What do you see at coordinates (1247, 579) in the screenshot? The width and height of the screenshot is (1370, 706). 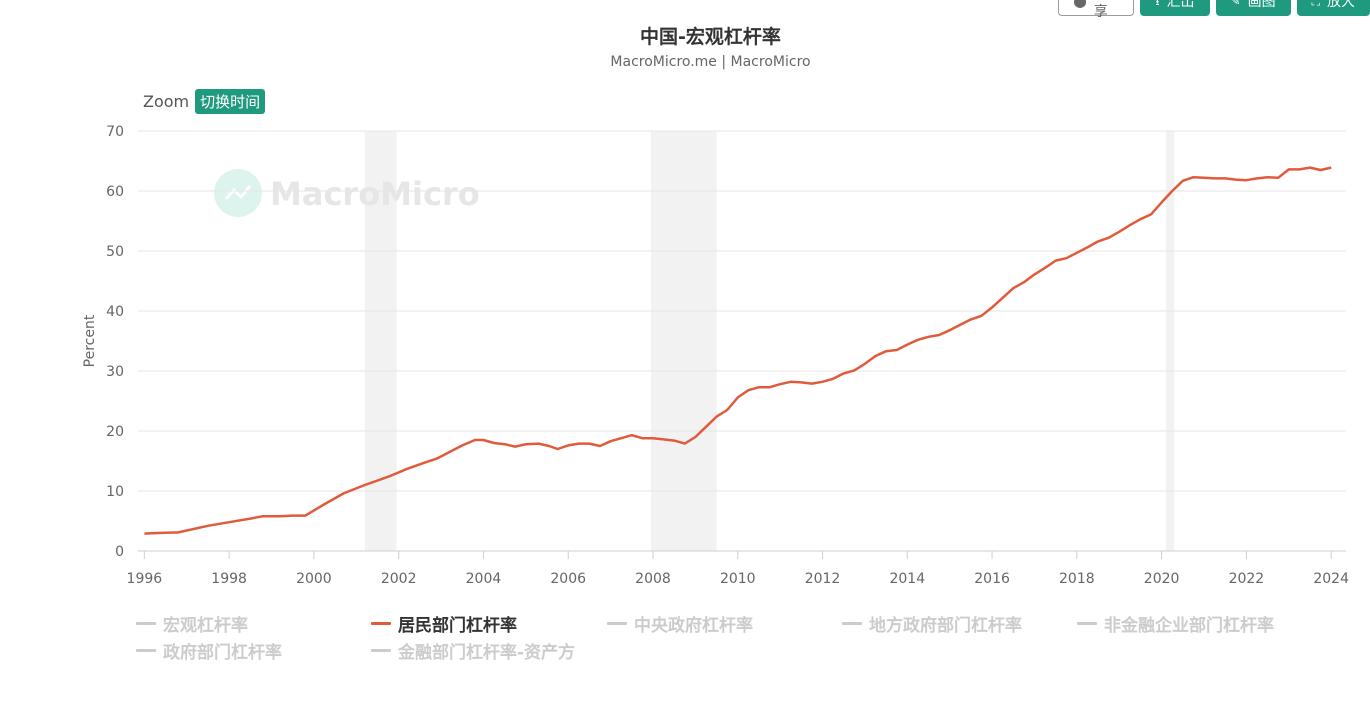 I see `x-tick-label: 2022` at bounding box center [1247, 579].